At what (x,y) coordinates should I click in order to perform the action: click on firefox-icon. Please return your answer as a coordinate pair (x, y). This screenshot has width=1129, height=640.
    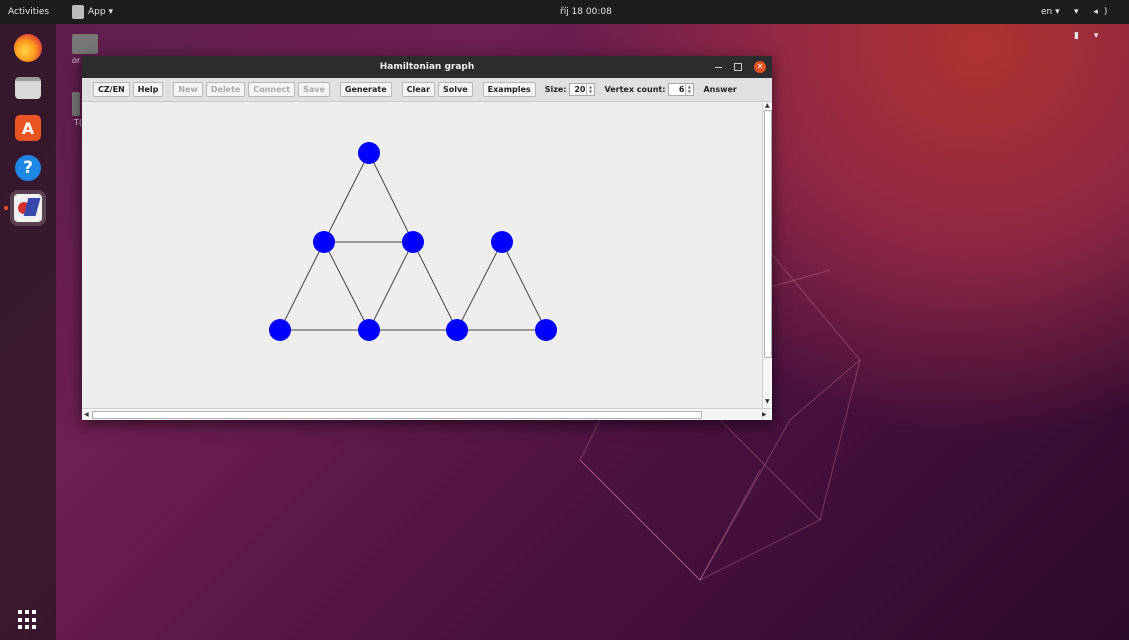
    Looking at the image, I should click on (28, 48).